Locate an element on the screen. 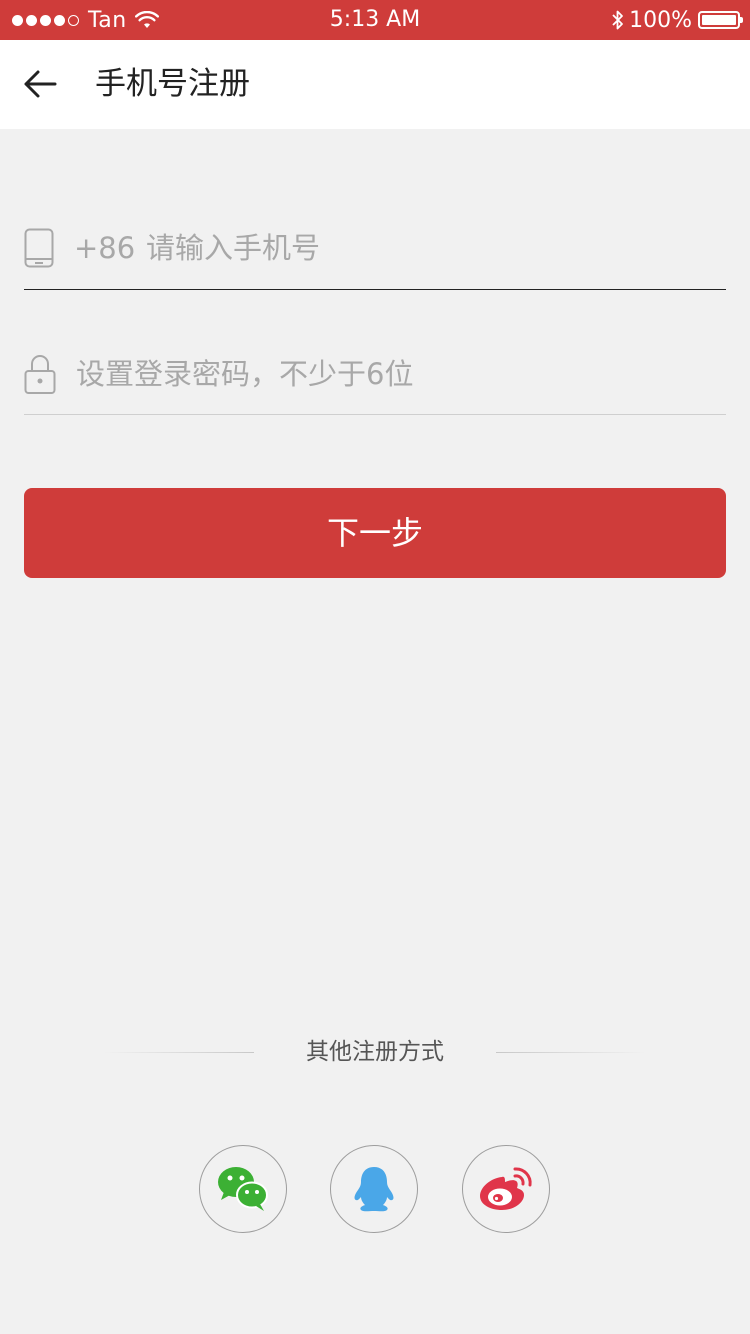 This screenshot has height=1334, width=750. weibo-register-button is located at coordinates (506, 1189).